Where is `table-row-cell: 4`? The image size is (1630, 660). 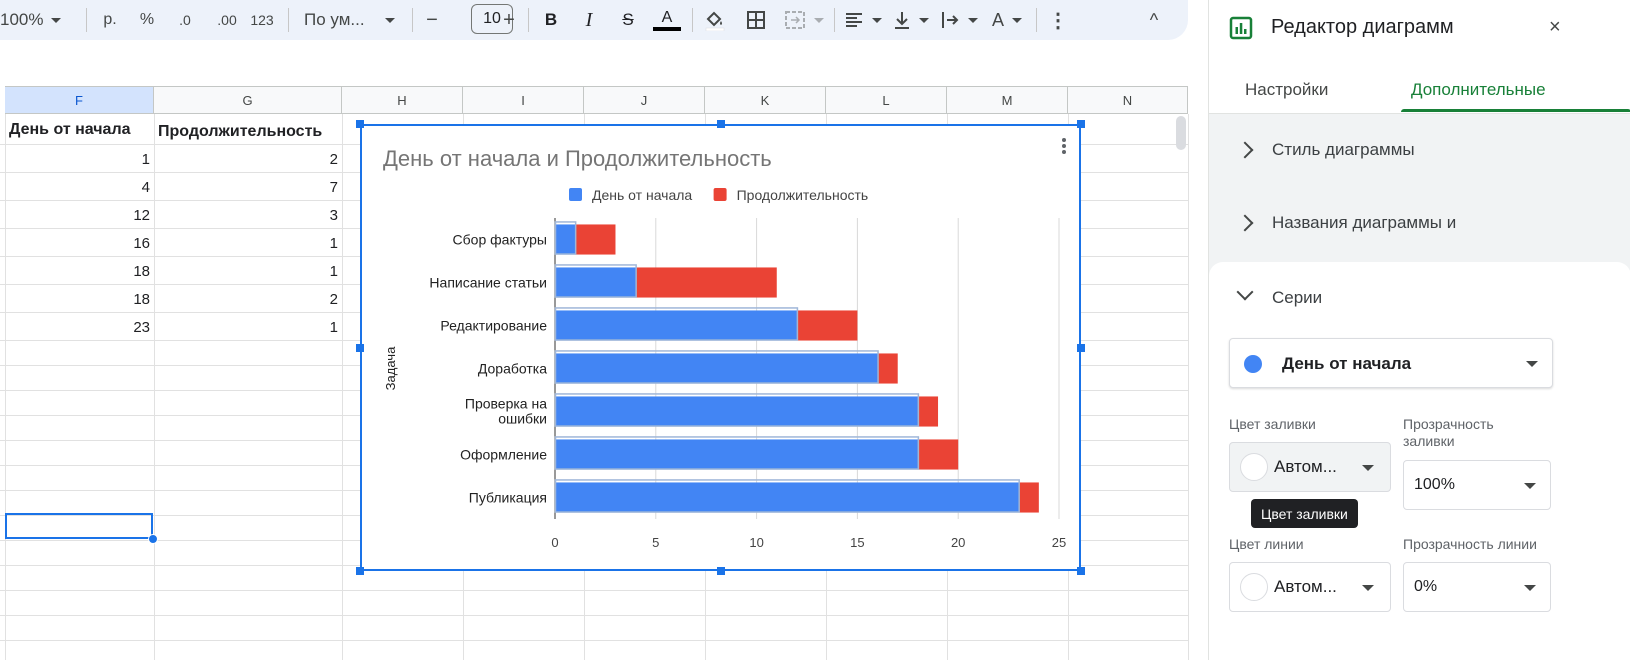 table-row-cell: 4 is located at coordinates (79, 187).